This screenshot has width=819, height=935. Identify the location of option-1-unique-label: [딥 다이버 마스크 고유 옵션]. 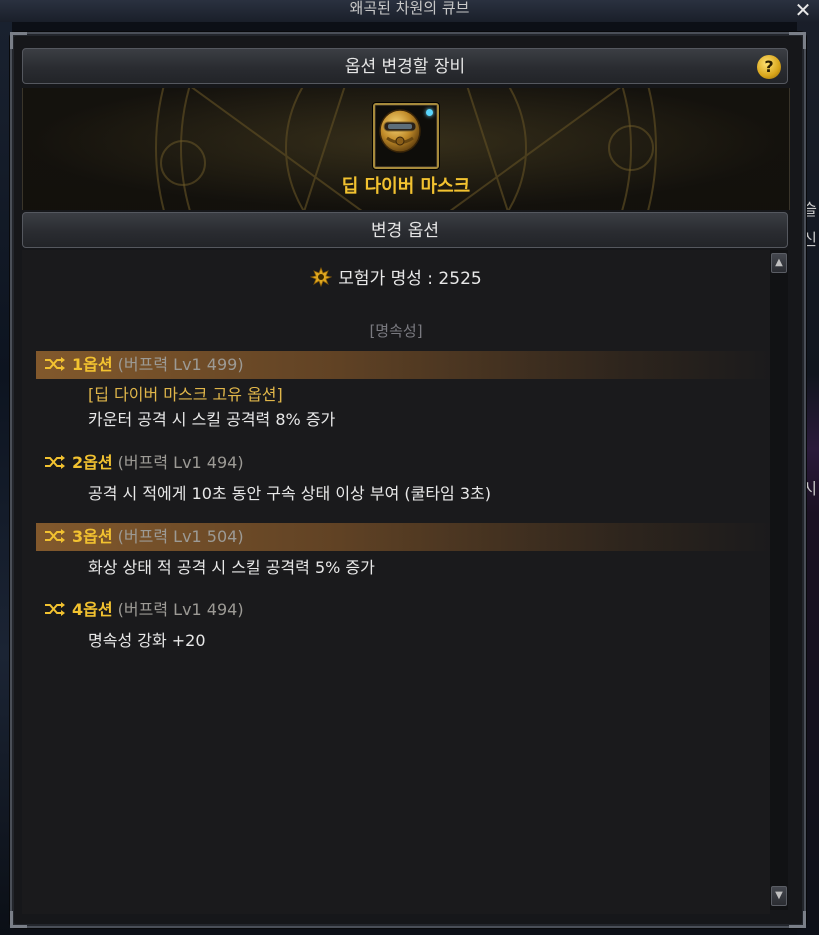
(185, 394).